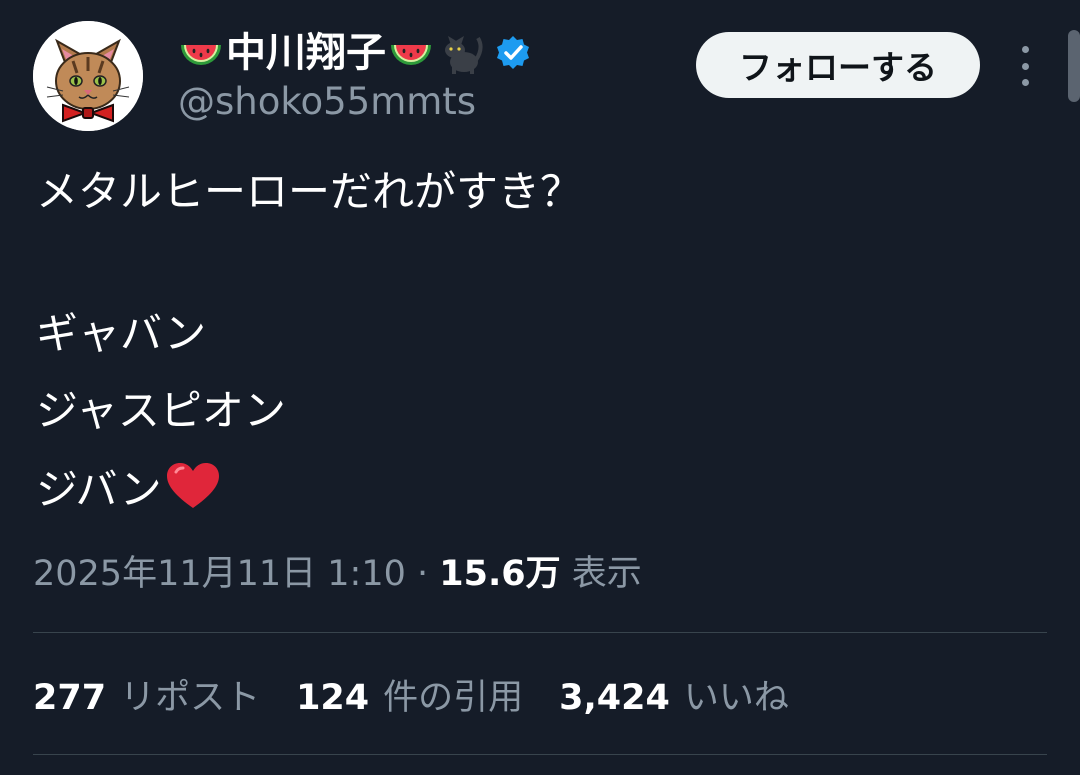 The image size is (1080, 775). What do you see at coordinates (513, 53) in the screenshot?
I see `verified-badge-icon` at bounding box center [513, 53].